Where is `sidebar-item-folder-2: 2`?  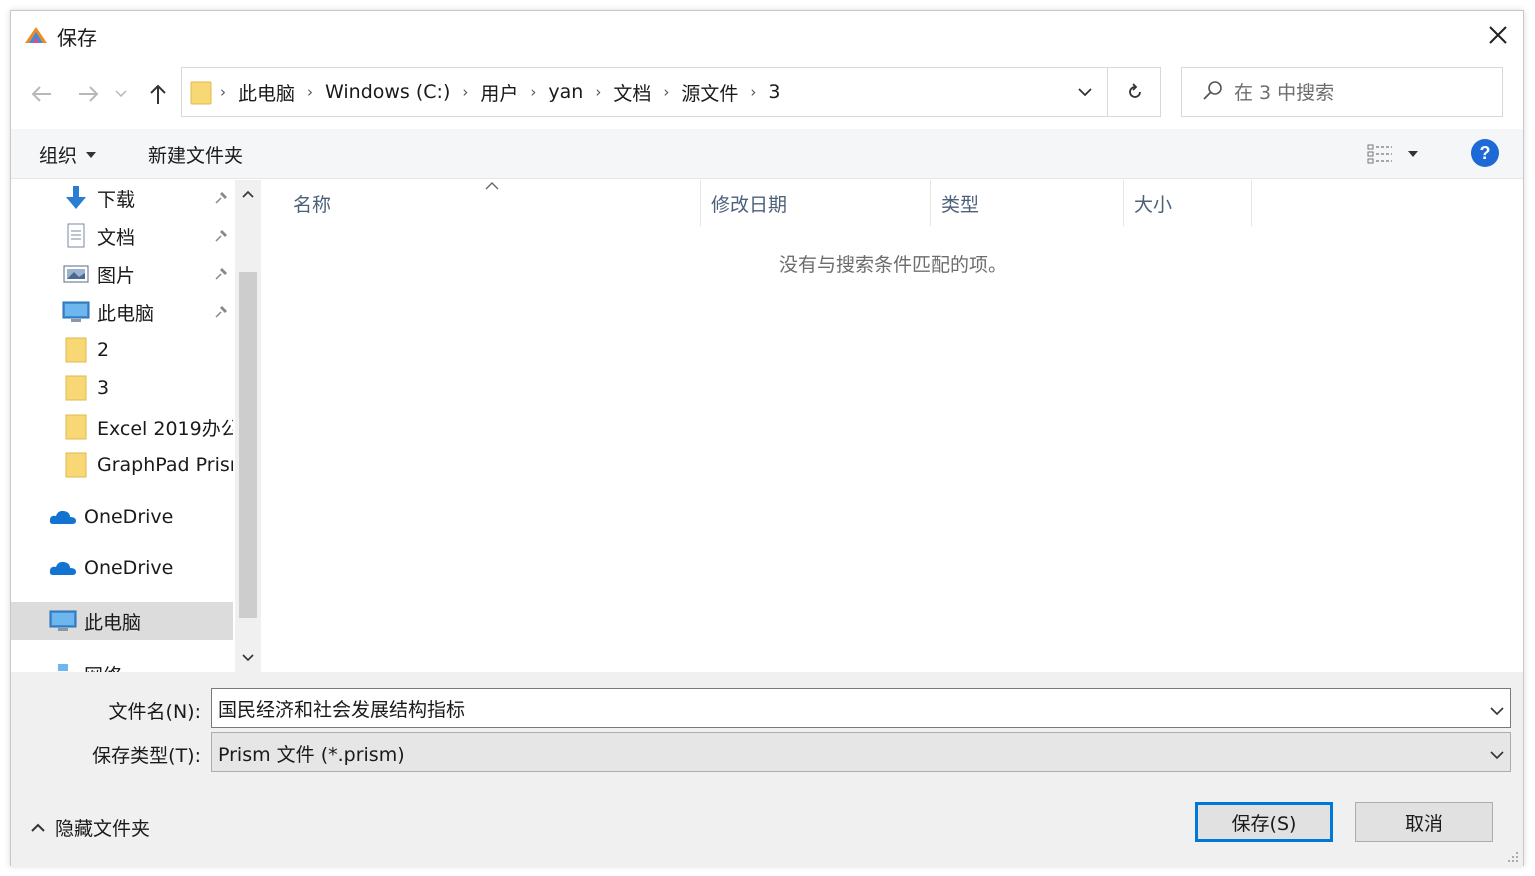 sidebar-item-folder-2: 2 is located at coordinates (122, 350).